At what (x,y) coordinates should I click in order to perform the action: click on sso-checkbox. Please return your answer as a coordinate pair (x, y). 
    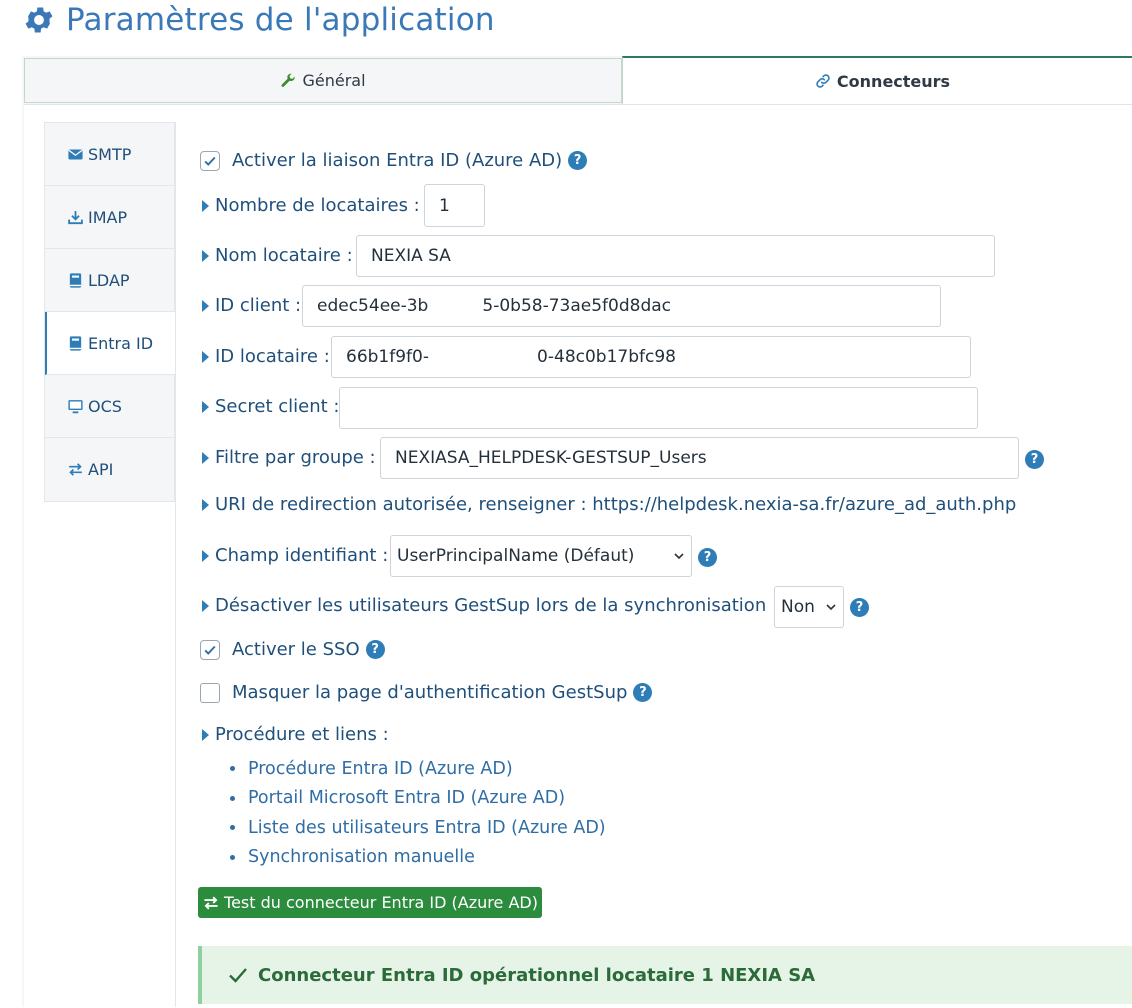
    Looking at the image, I should click on (210, 649).